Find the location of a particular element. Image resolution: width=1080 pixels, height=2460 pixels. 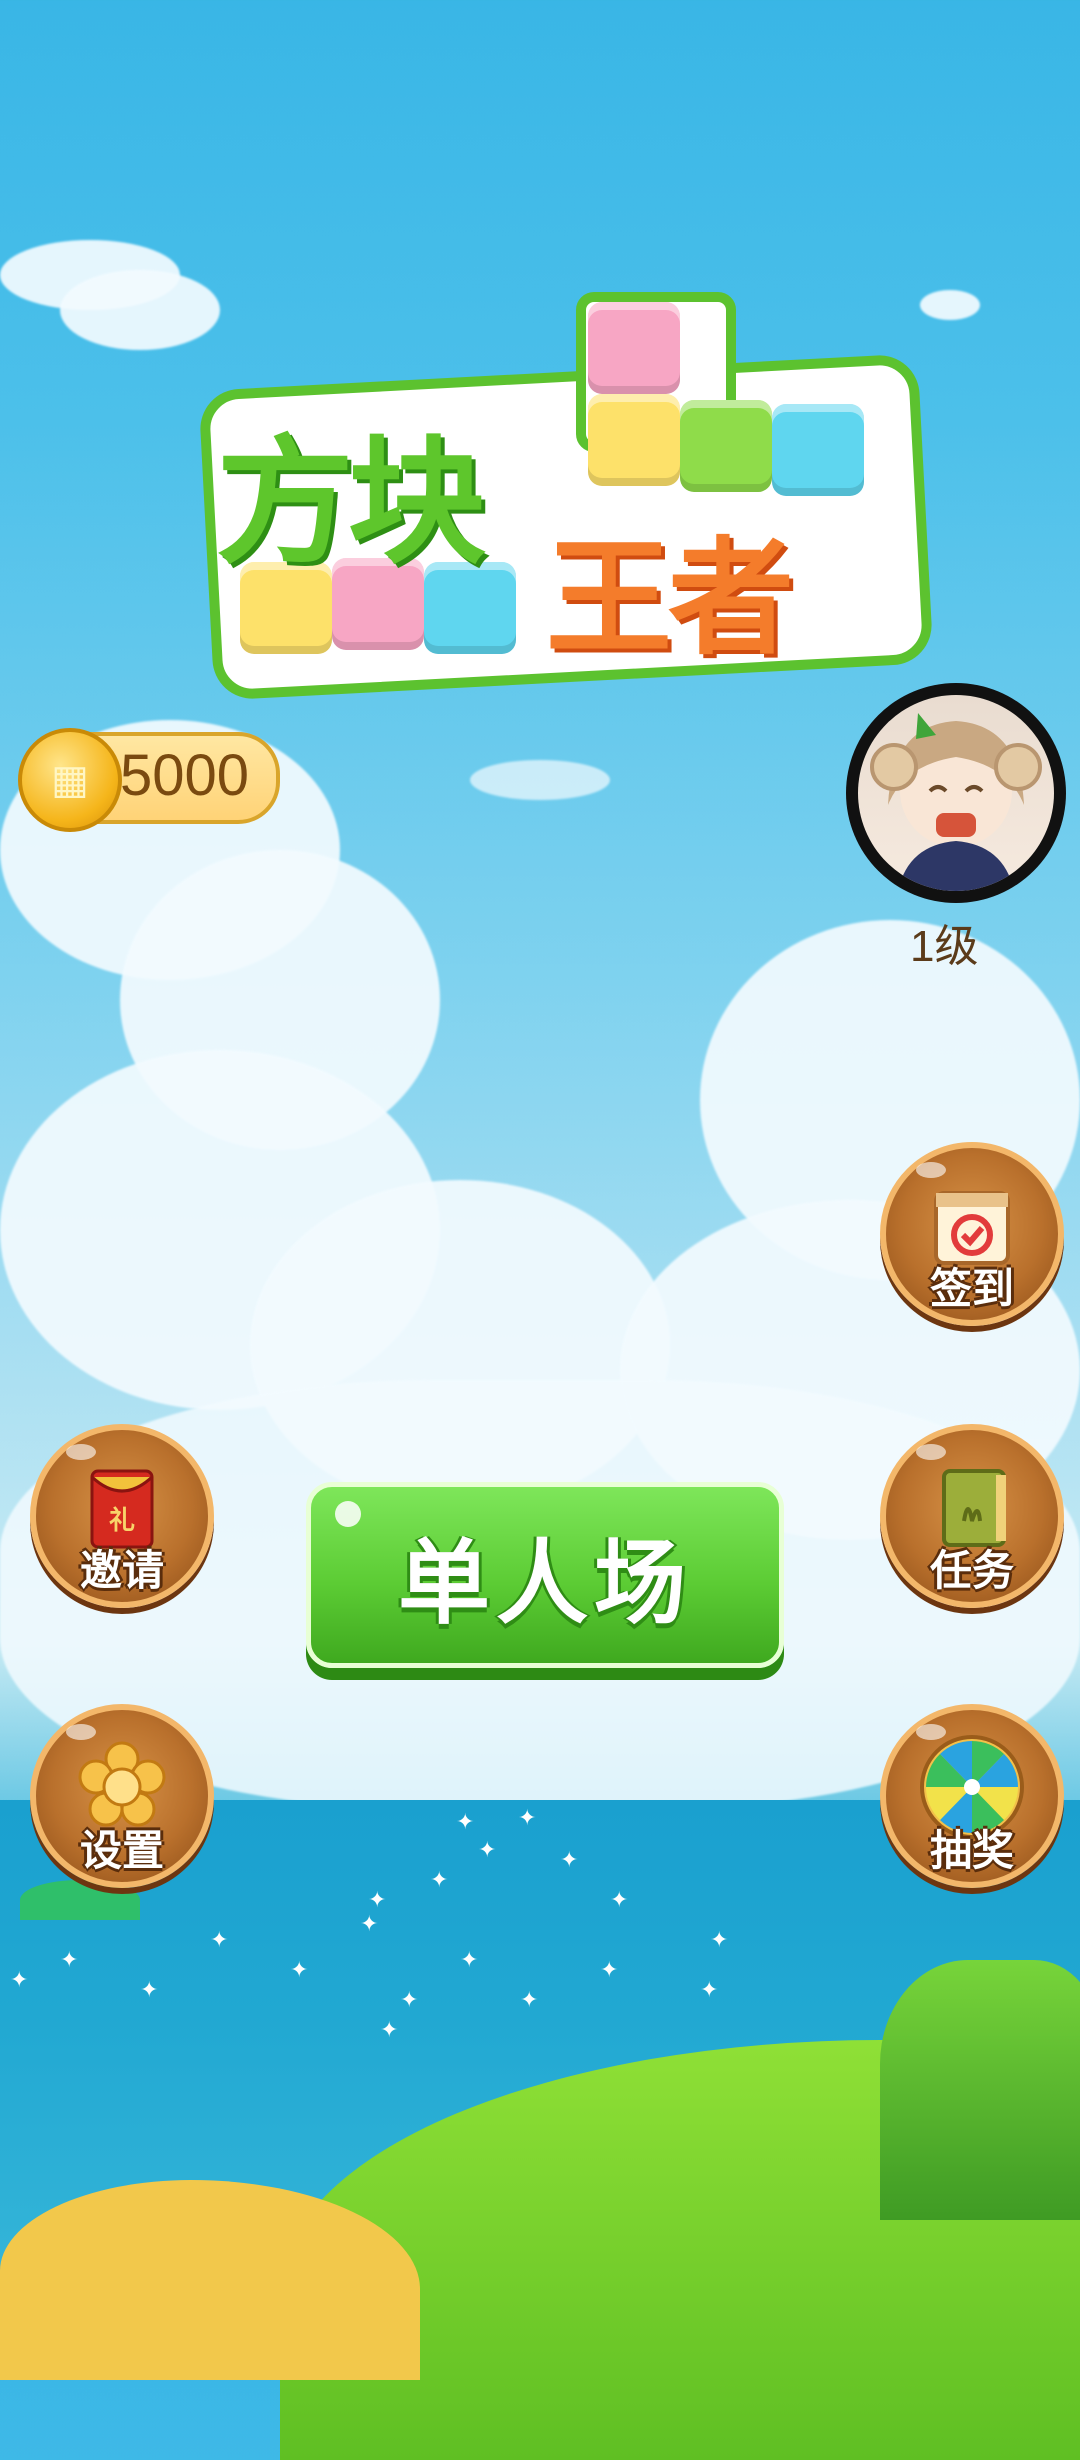

avatar-image is located at coordinates (956, 793).